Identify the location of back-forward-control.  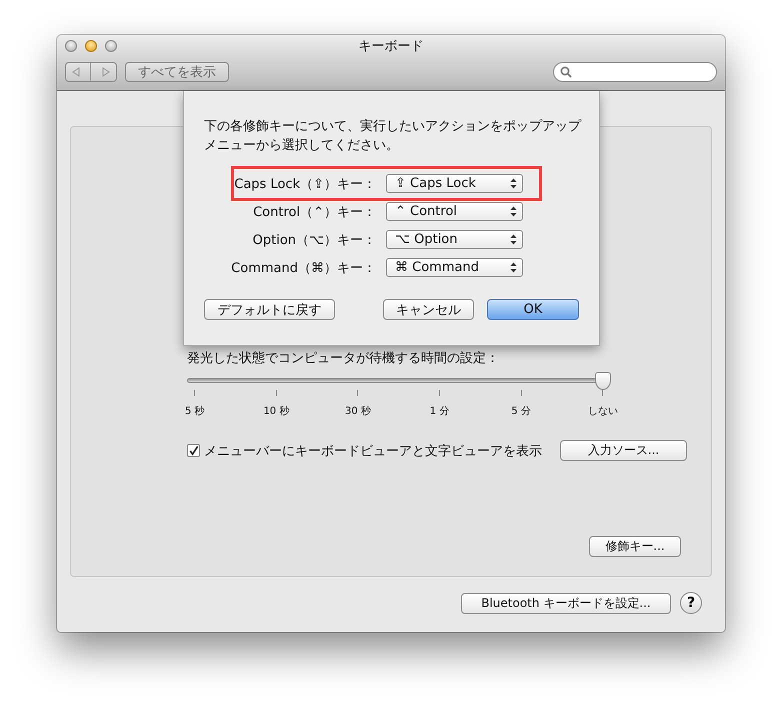
(91, 72).